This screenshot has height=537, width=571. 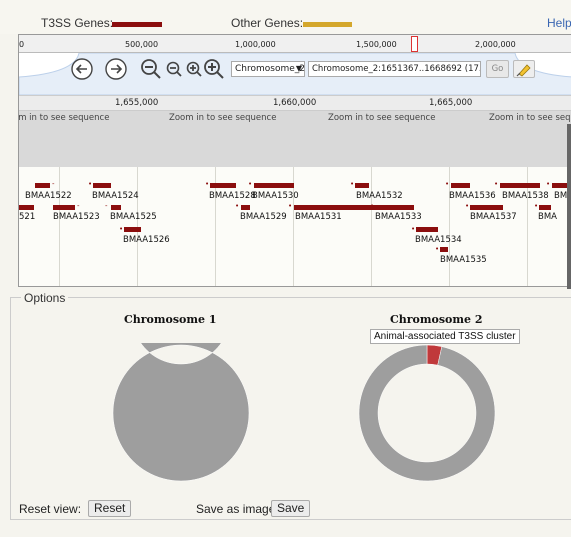 What do you see at coordinates (174, 69) in the screenshot?
I see `zoom-out-icon` at bounding box center [174, 69].